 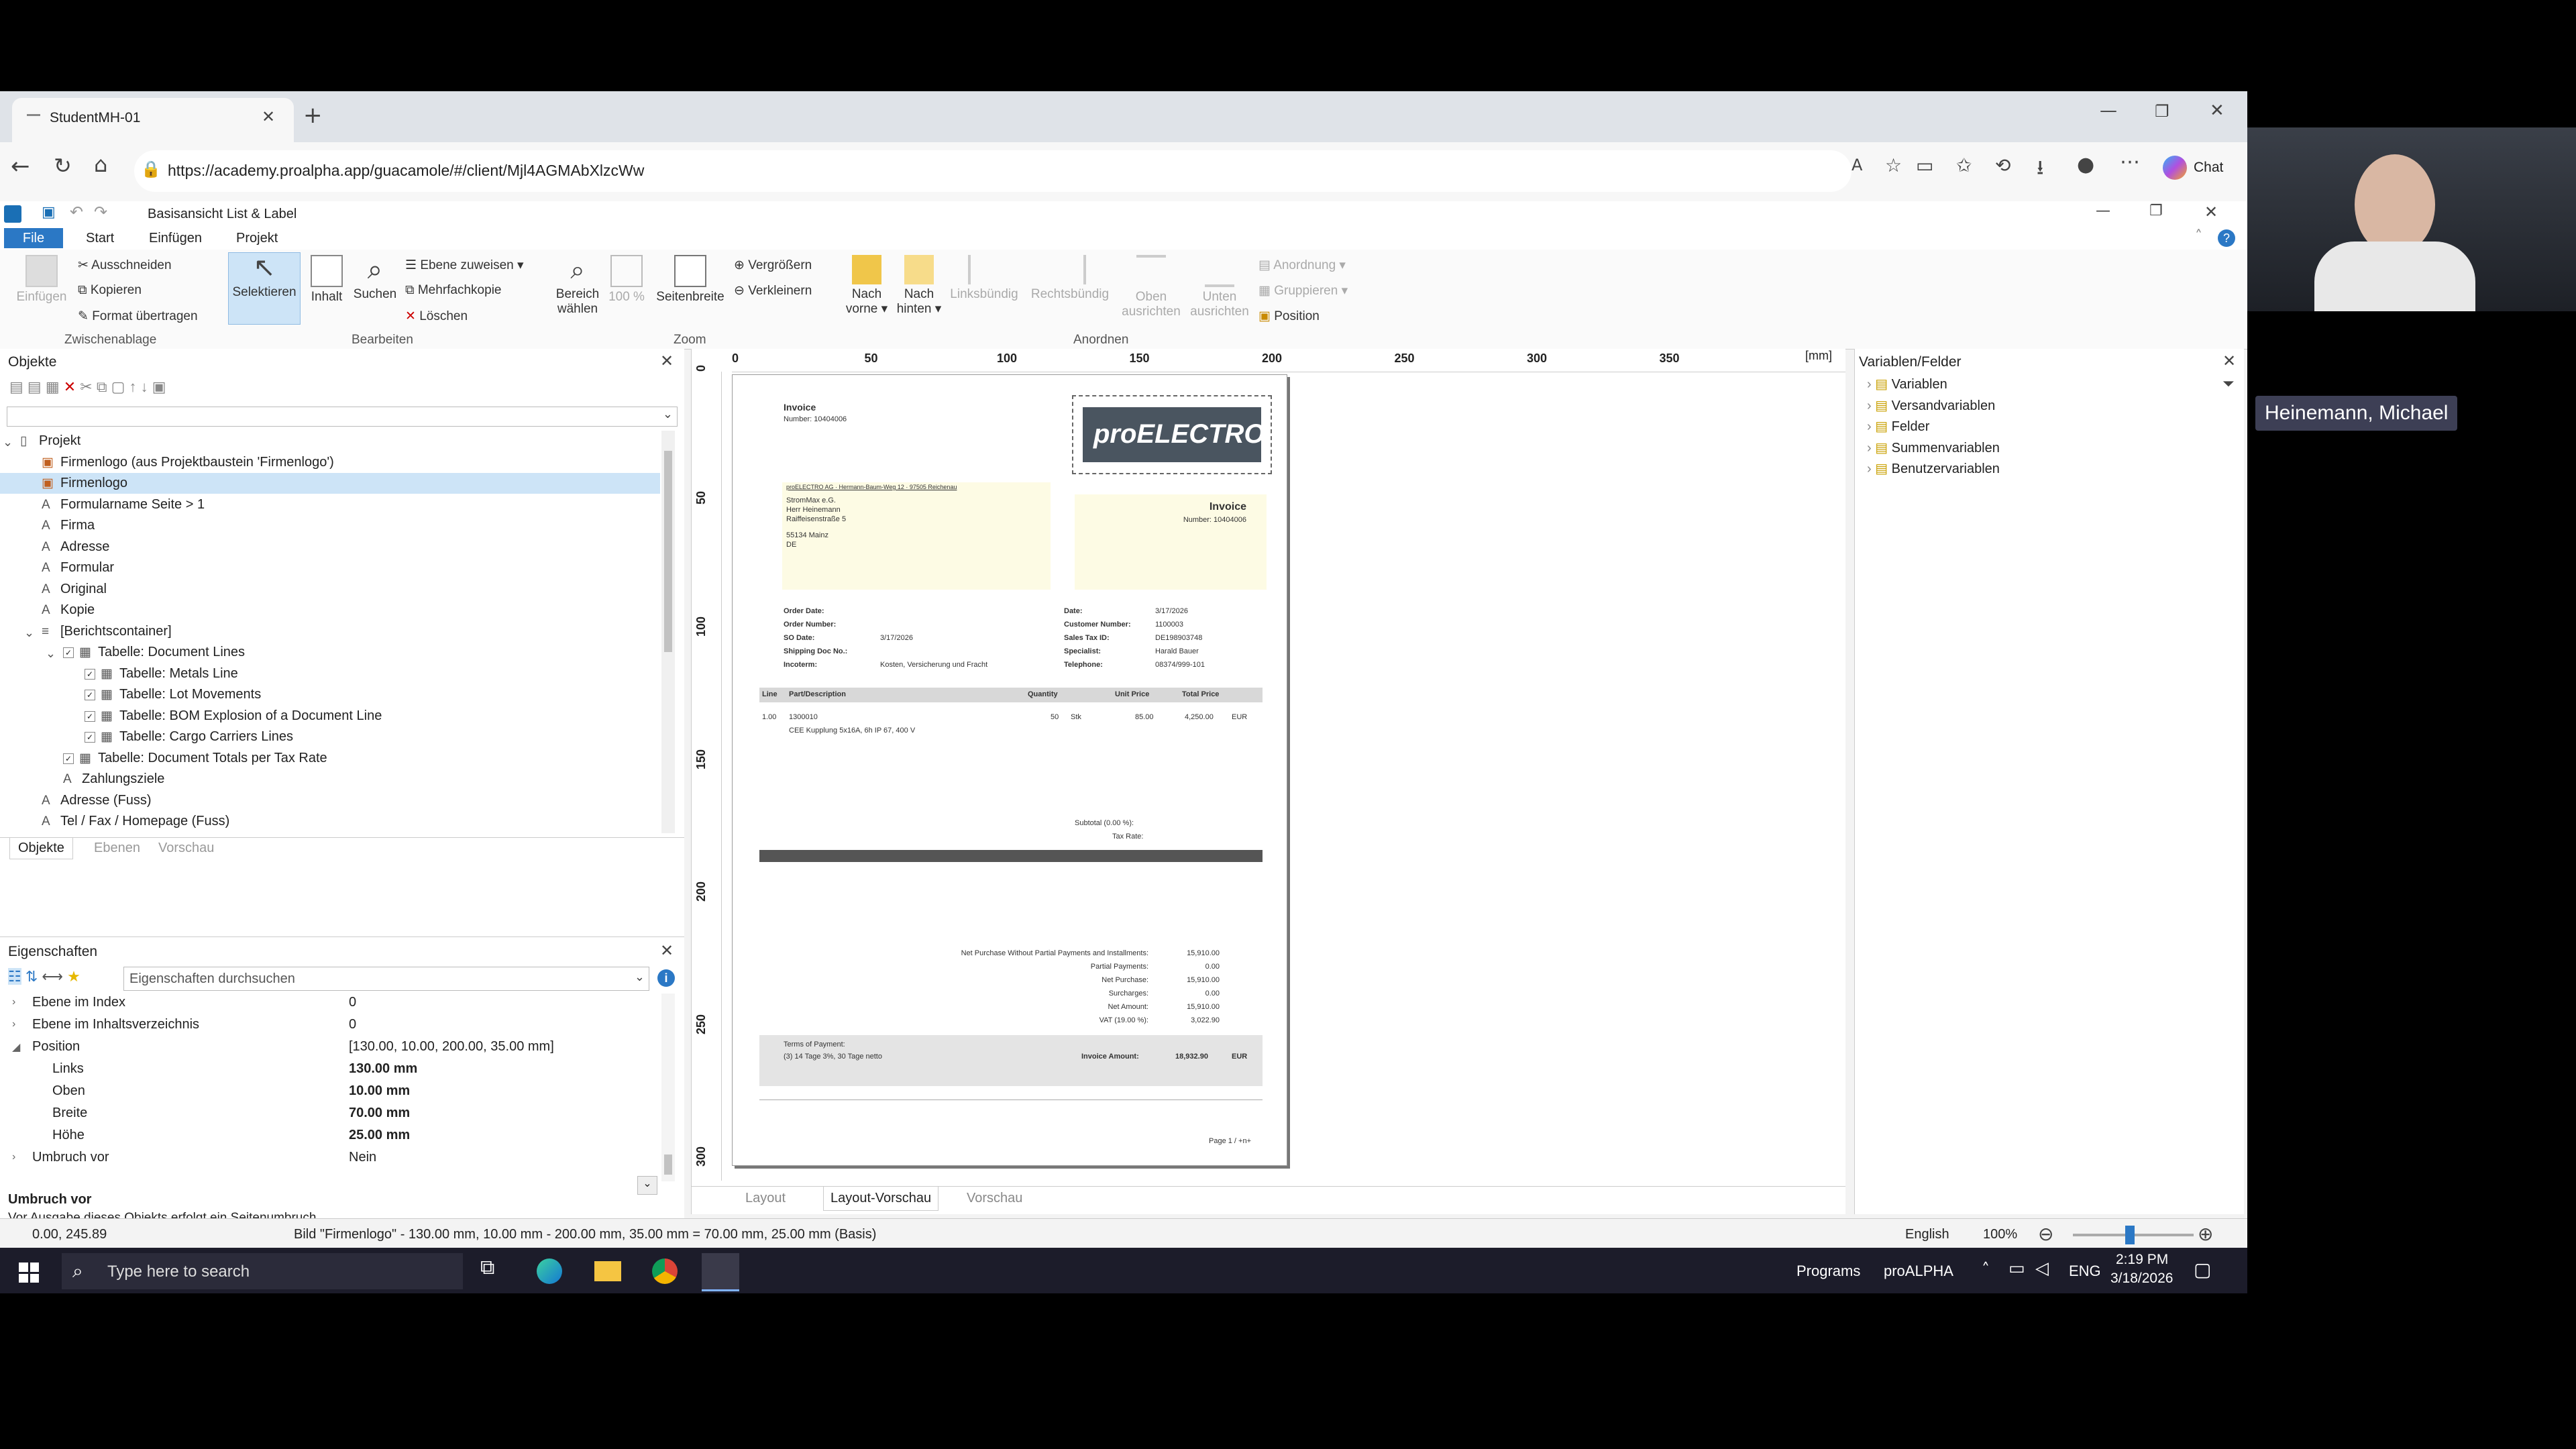 What do you see at coordinates (31, 976) in the screenshot?
I see `sort-icon: ⇅` at bounding box center [31, 976].